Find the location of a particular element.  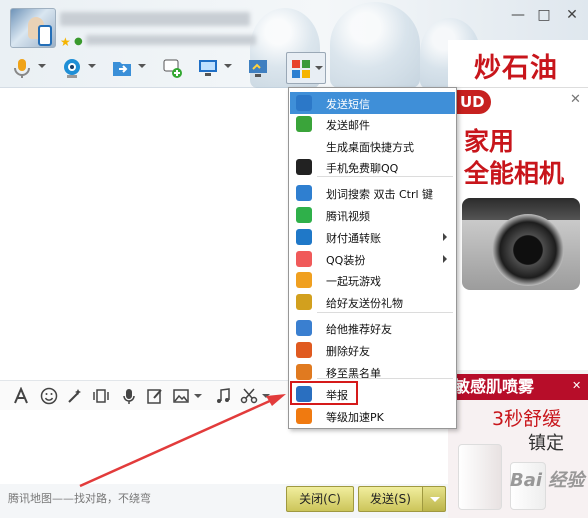

link-icon: ● is located at coordinates (78, 41).